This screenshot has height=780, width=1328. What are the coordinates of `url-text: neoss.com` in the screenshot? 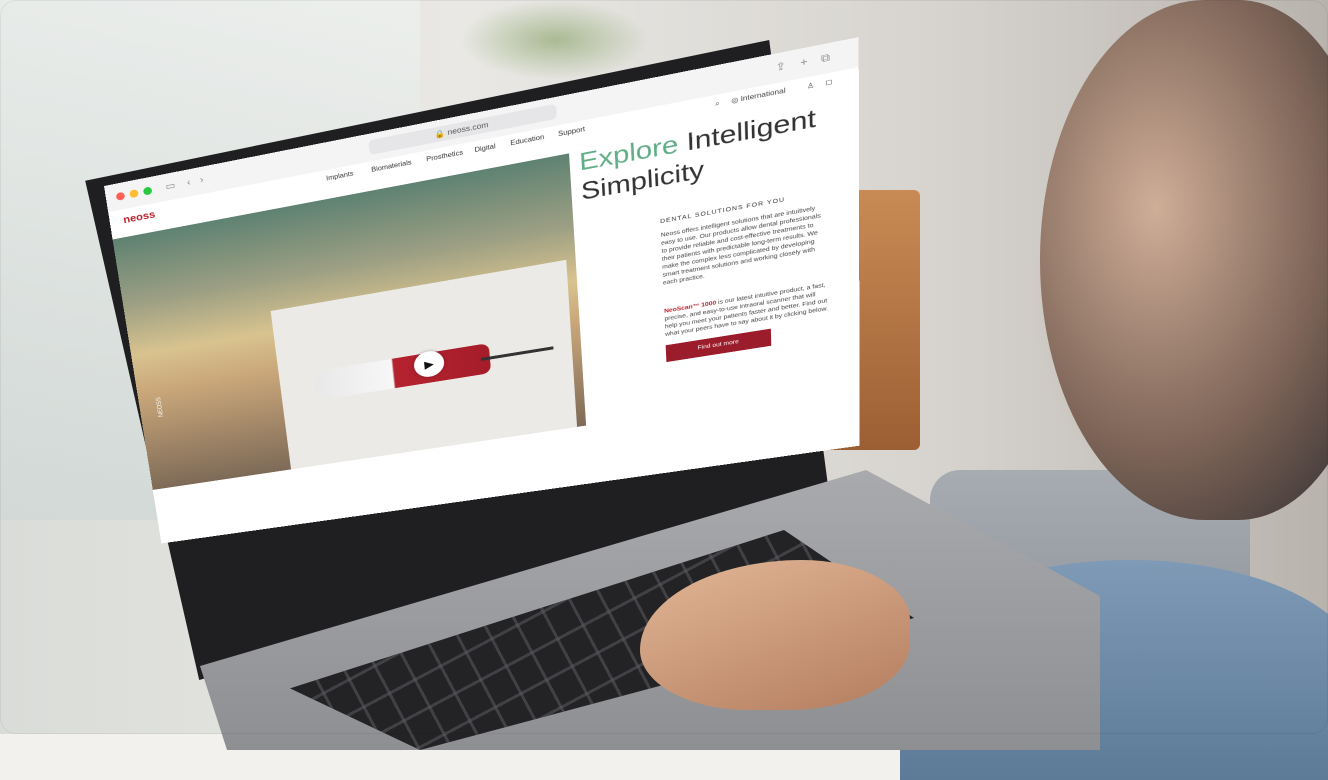 It's located at (468, 128).